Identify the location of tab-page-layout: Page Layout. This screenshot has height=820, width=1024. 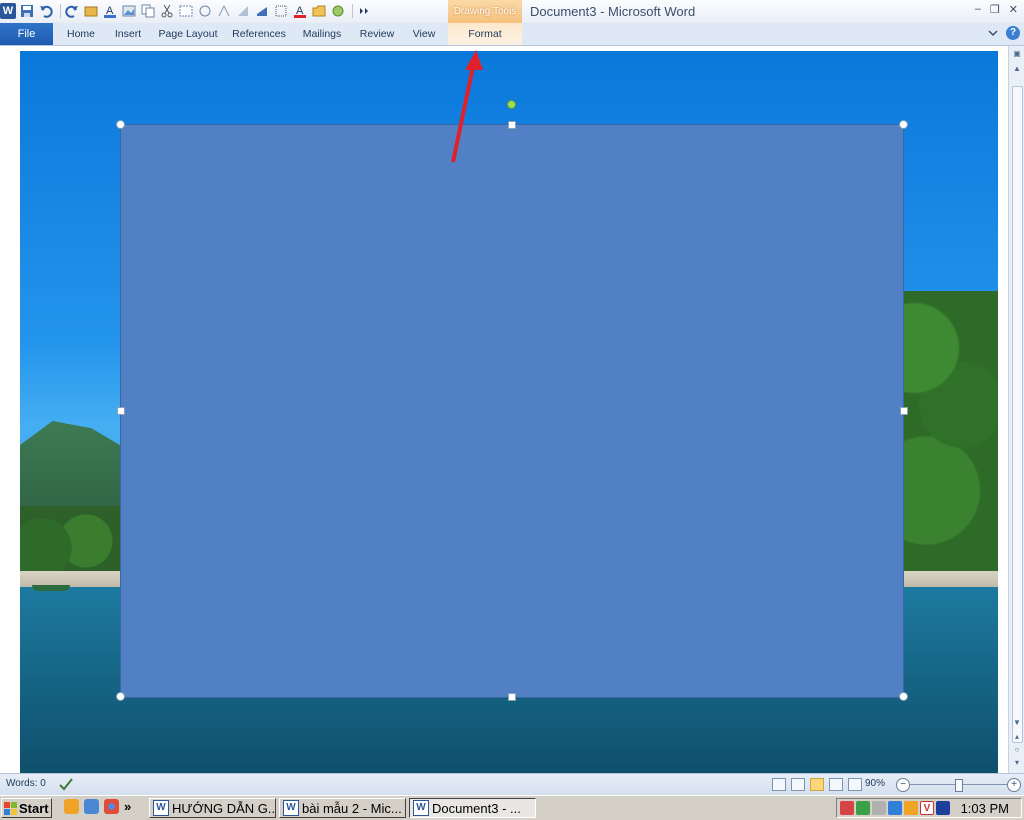
(188, 34).